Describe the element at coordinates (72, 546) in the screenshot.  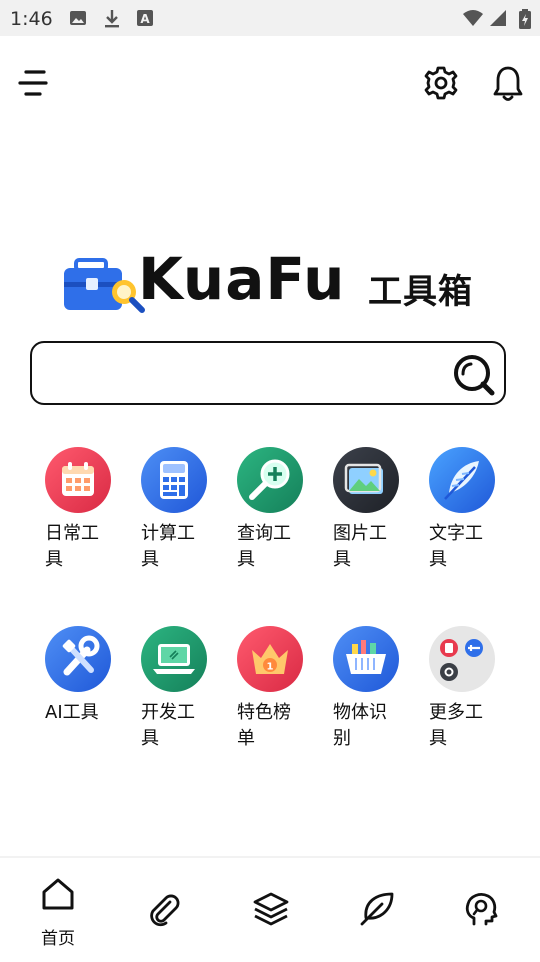
I see `tool-label: 日常工具` at that location.